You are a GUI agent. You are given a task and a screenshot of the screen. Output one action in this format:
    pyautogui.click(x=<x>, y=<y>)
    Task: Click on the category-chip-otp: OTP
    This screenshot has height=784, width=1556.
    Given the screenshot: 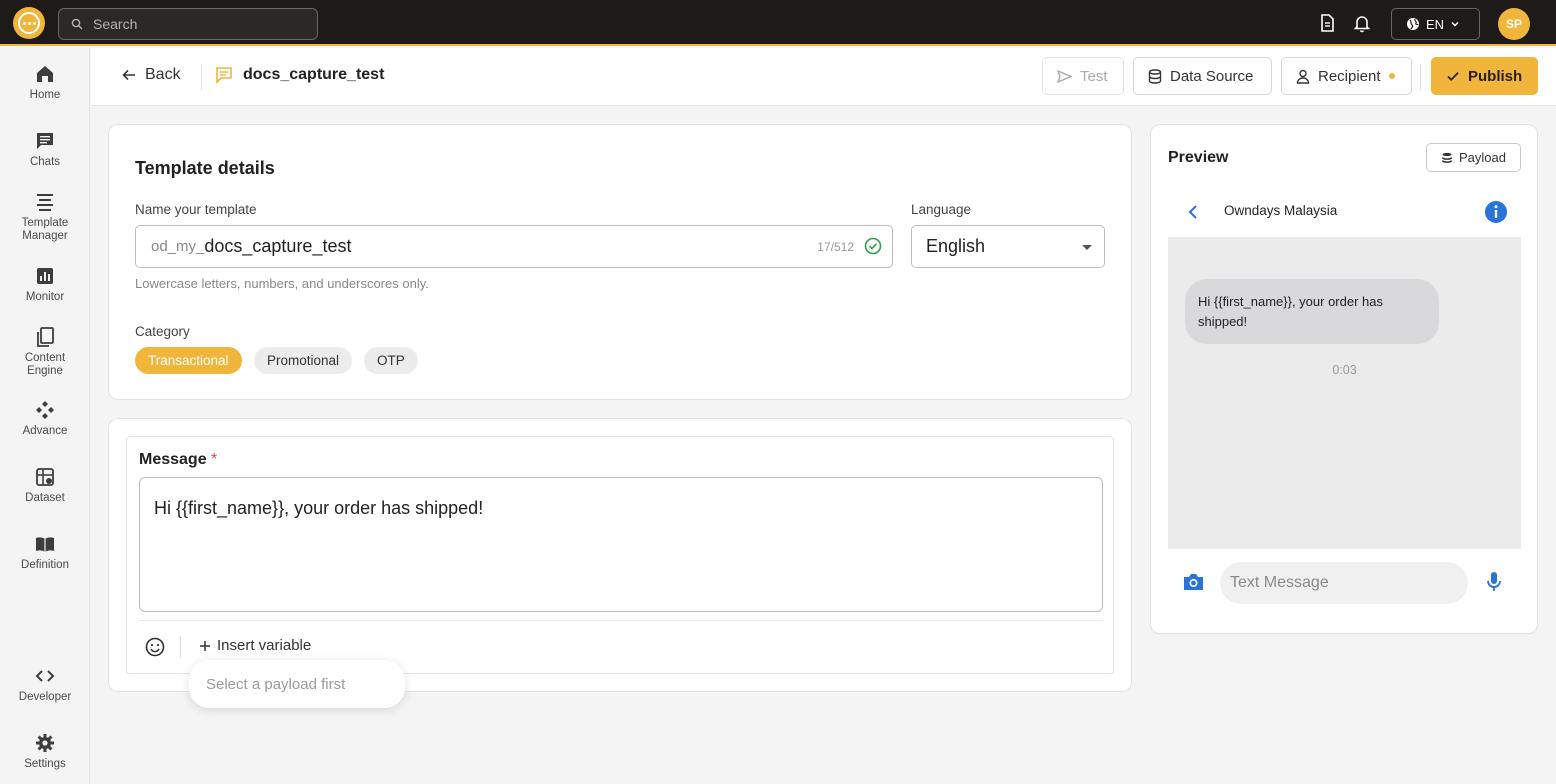 What is the action you would take?
    pyautogui.click(x=391, y=360)
    